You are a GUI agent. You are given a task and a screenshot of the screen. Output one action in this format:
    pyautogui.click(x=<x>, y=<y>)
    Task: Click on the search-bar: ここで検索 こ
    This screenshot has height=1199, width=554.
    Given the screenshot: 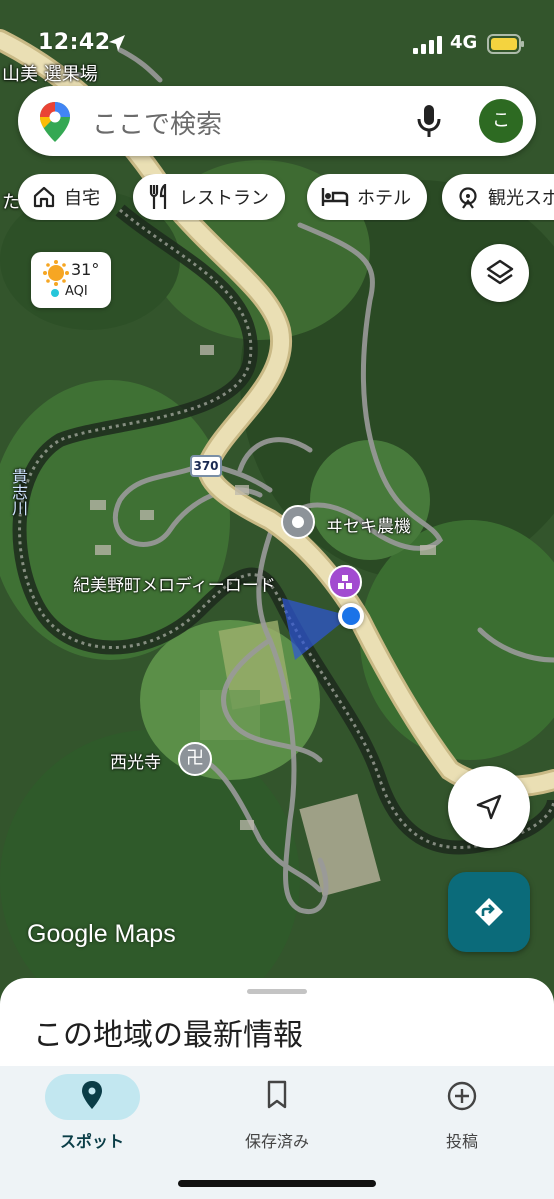 What is the action you would take?
    pyautogui.click(x=277, y=121)
    